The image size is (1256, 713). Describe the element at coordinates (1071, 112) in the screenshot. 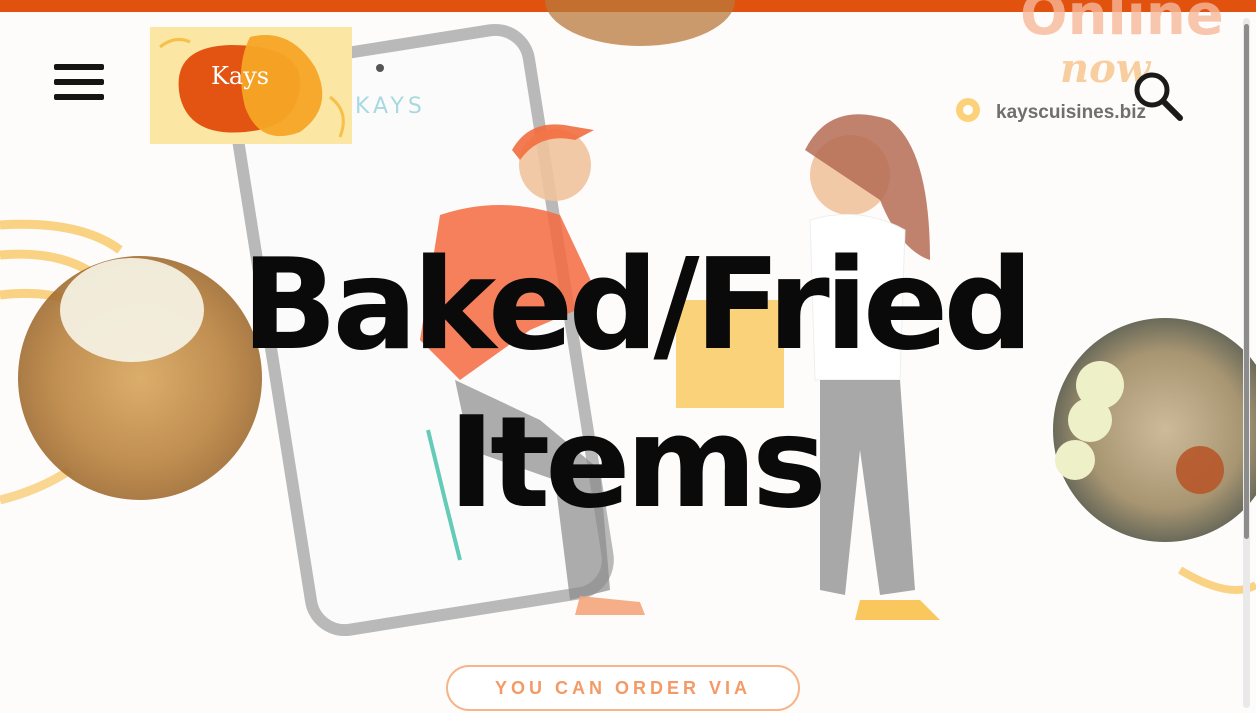

I see `site-url: kayscuisines.biz` at that location.